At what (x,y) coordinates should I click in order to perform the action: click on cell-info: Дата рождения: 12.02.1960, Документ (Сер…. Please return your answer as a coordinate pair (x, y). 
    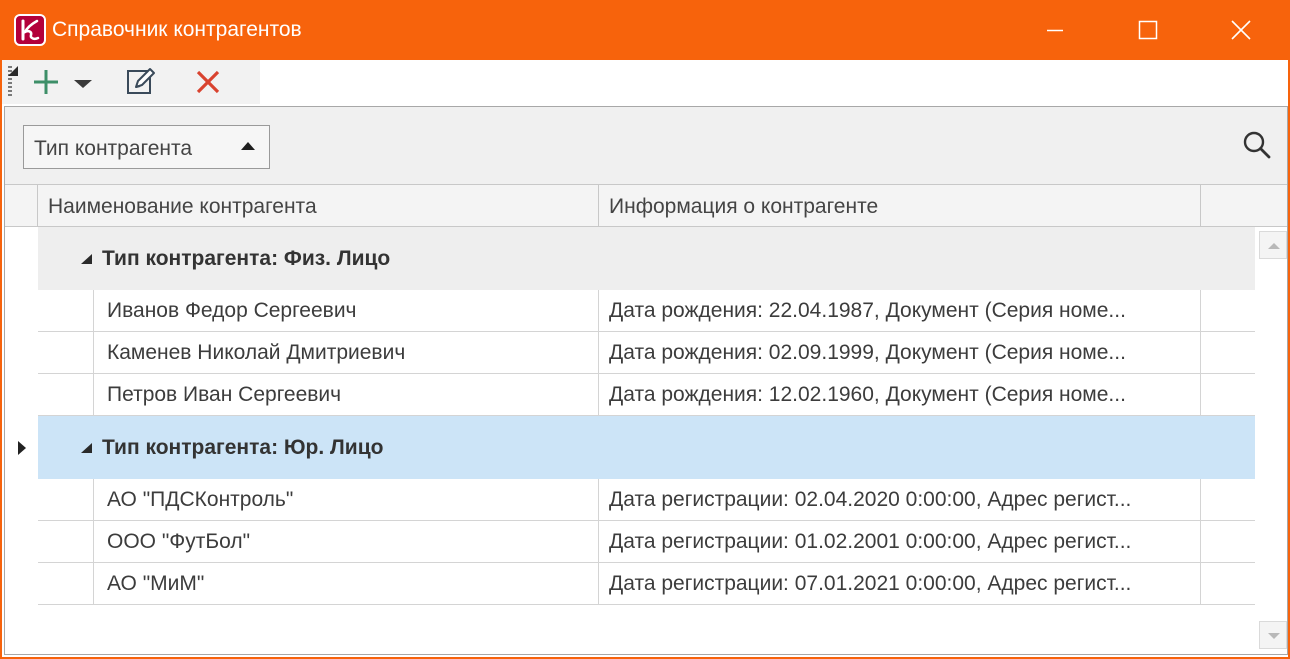
    Looking at the image, I should click on (900, 394).